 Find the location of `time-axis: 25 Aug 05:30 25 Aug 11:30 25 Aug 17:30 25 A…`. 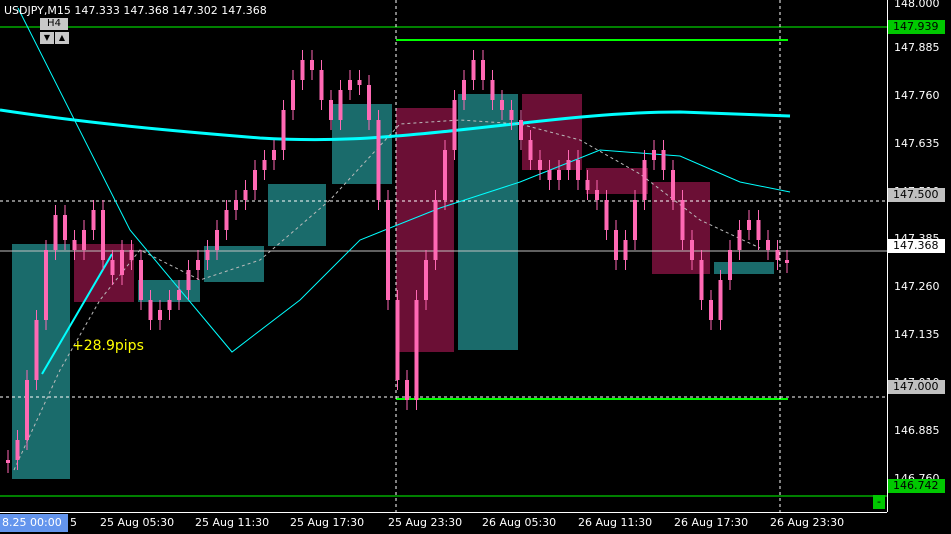

time-axis: 25 Aug 05:30 25 Aug 11:30 25 Aug 17:30 25 A… is located at coordinates (443, 523).